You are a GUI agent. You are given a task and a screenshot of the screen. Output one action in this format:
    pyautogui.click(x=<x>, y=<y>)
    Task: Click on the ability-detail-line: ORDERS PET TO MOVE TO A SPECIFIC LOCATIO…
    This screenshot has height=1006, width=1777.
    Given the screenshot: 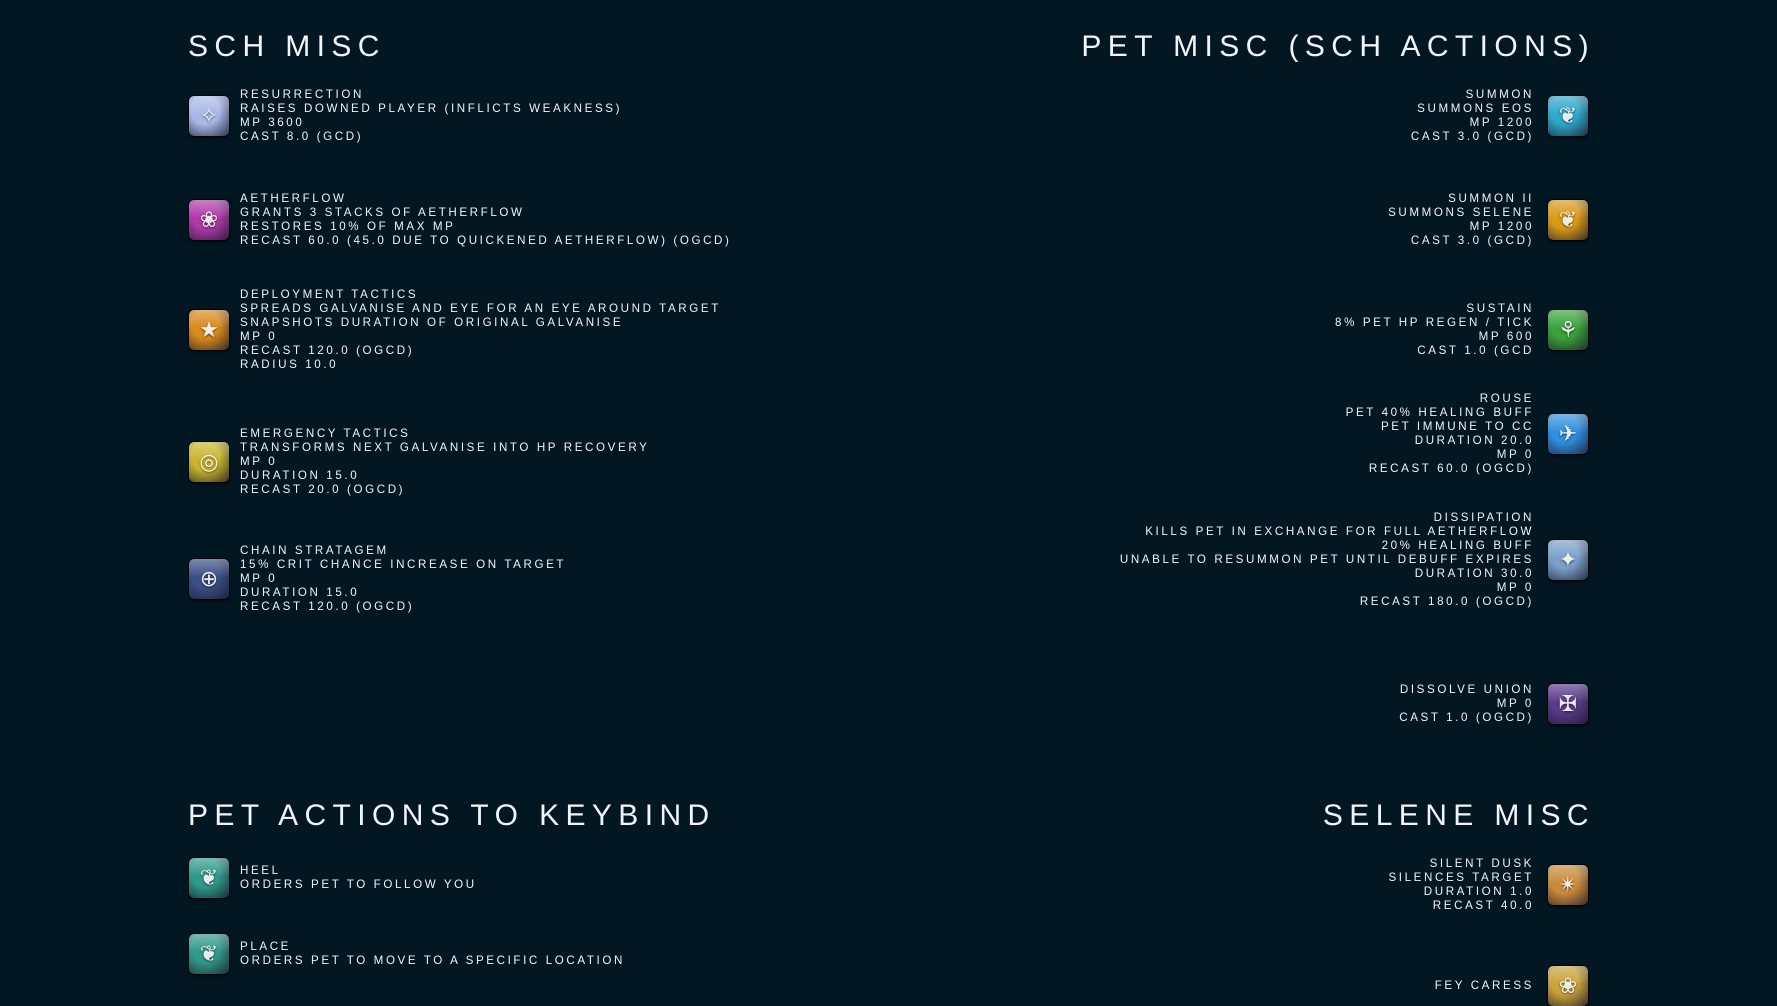 What is the action you would take?
    pyautogui.click(x=432, y=960)
    